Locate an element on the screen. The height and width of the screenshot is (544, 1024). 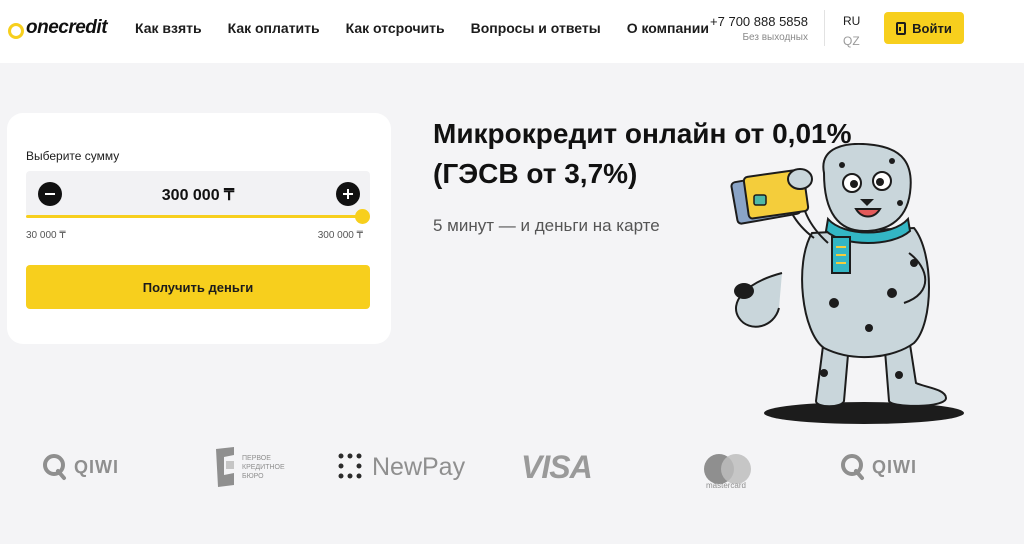
plus-icon is located at coordinates (348, 194).